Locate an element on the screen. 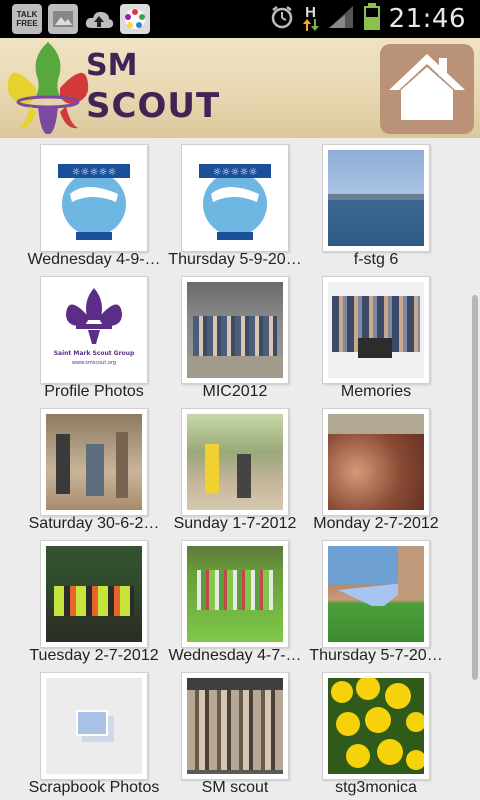 The height and width of the screenshot is (800, 480). alarm-icon is located at coordinates (282, 19).